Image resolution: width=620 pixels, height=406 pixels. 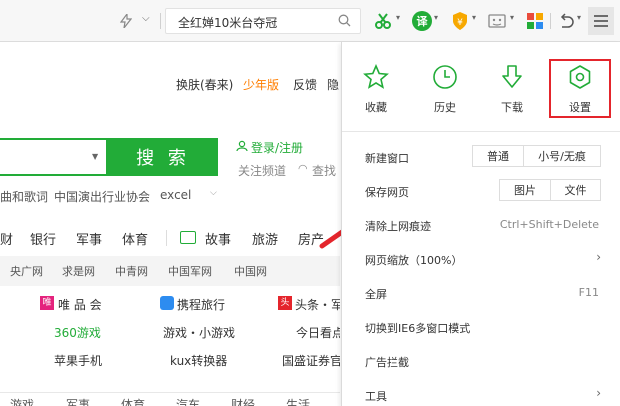 I want to click on settings-highlight-box, so click(x=580, y=88).